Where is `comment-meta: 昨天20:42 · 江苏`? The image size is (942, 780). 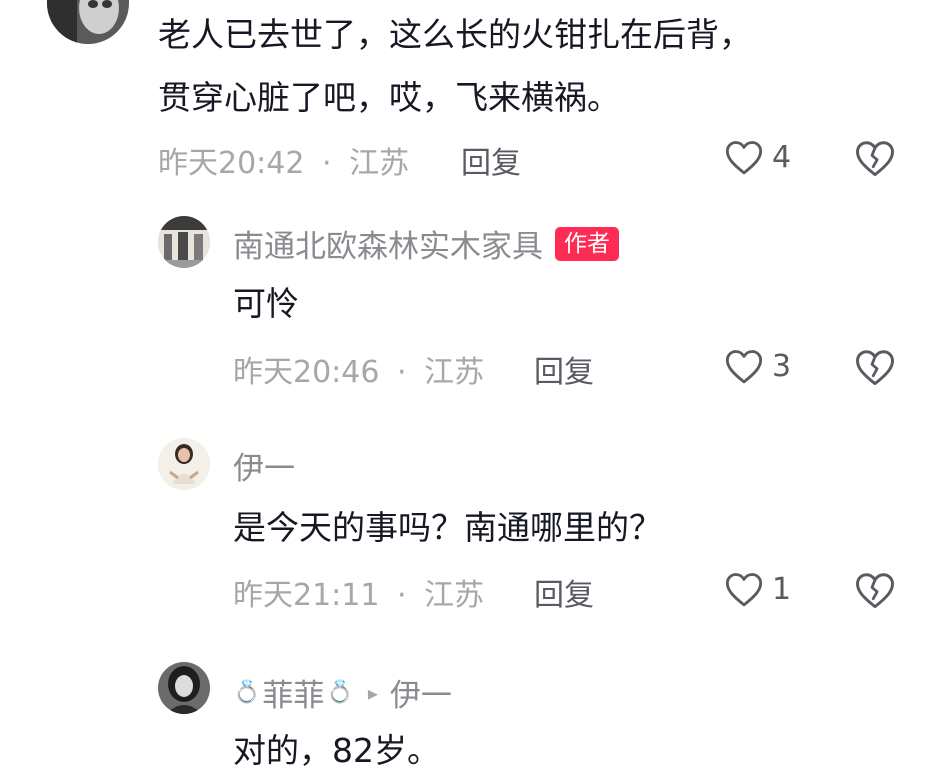
comment-meta: 昨天20:42 · 江苏 is located at coordinates (283, 160).